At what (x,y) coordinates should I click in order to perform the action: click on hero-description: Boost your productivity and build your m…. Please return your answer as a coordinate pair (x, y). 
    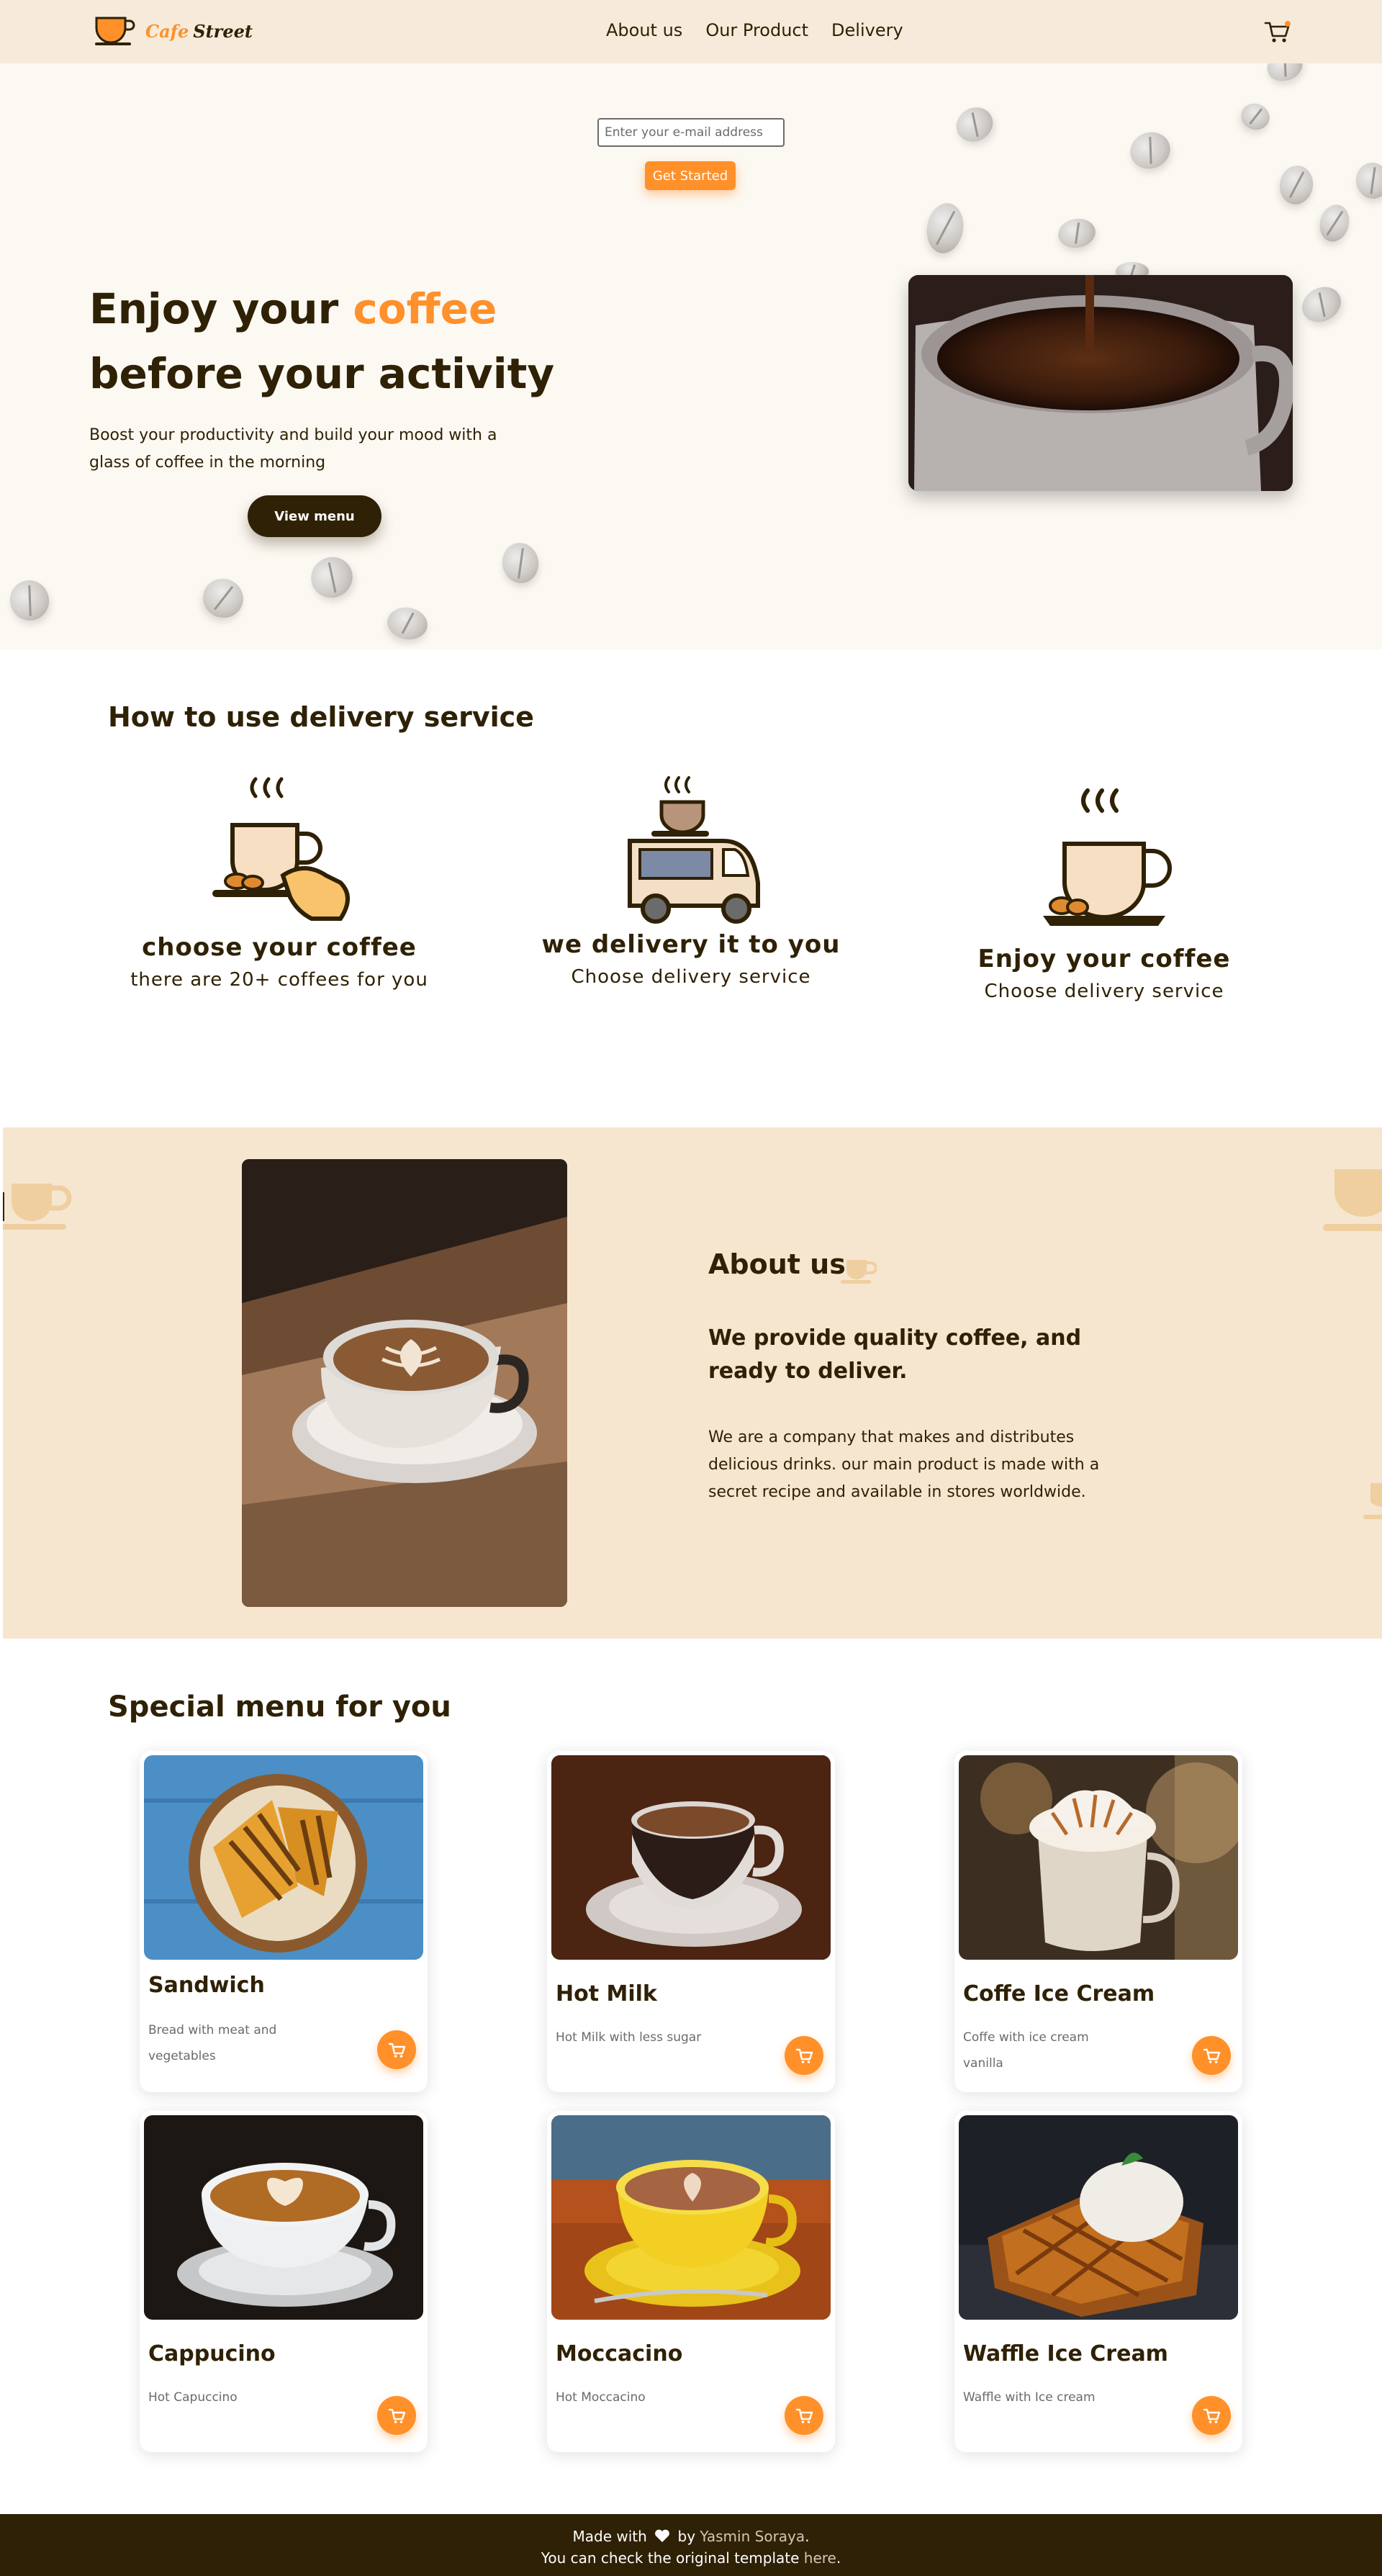
    Looking at the image, I should click on (293, 449).